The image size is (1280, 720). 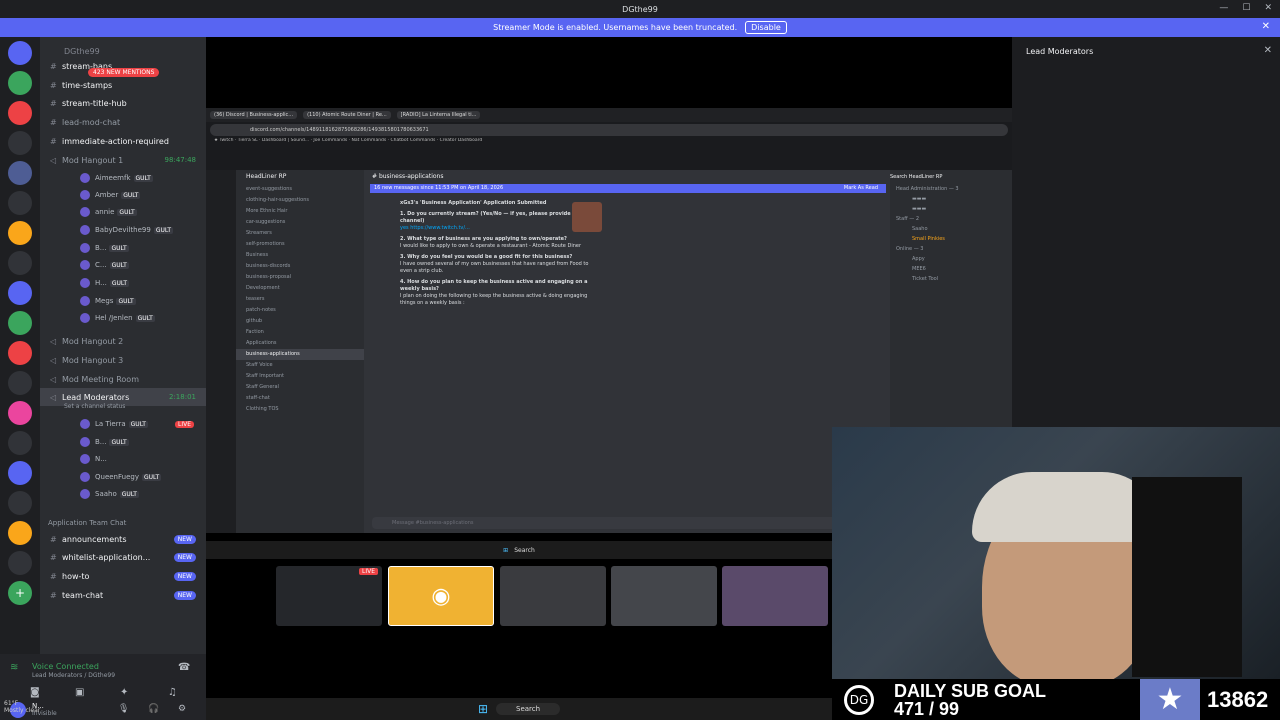 What do you see at coordinates (300, 233) in the screenshot?
I see `category-header: Streamers` at bounding box center [300, 233].